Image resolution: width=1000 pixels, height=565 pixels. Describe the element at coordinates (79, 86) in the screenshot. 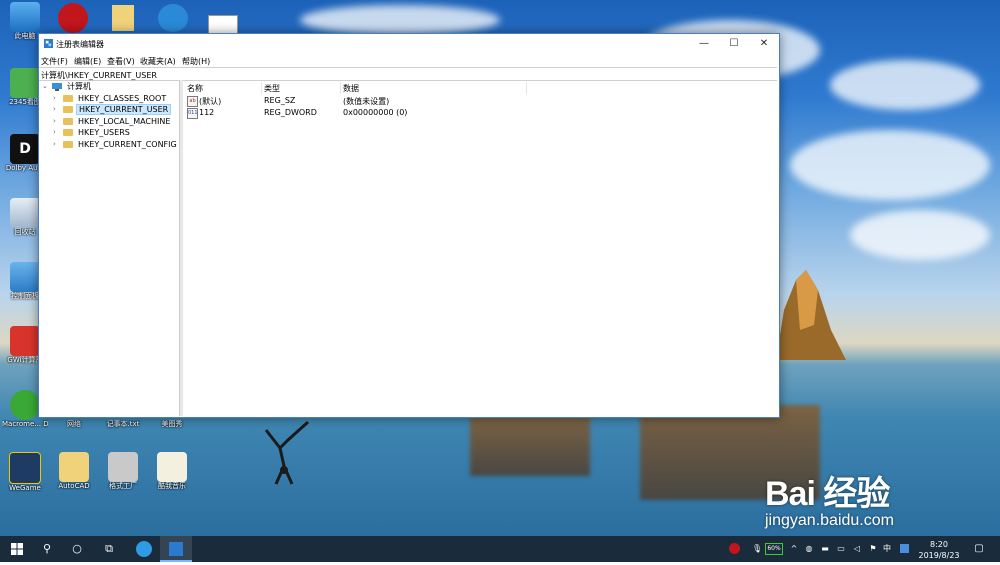

I see `tree-root-label: 计算机` at that location.